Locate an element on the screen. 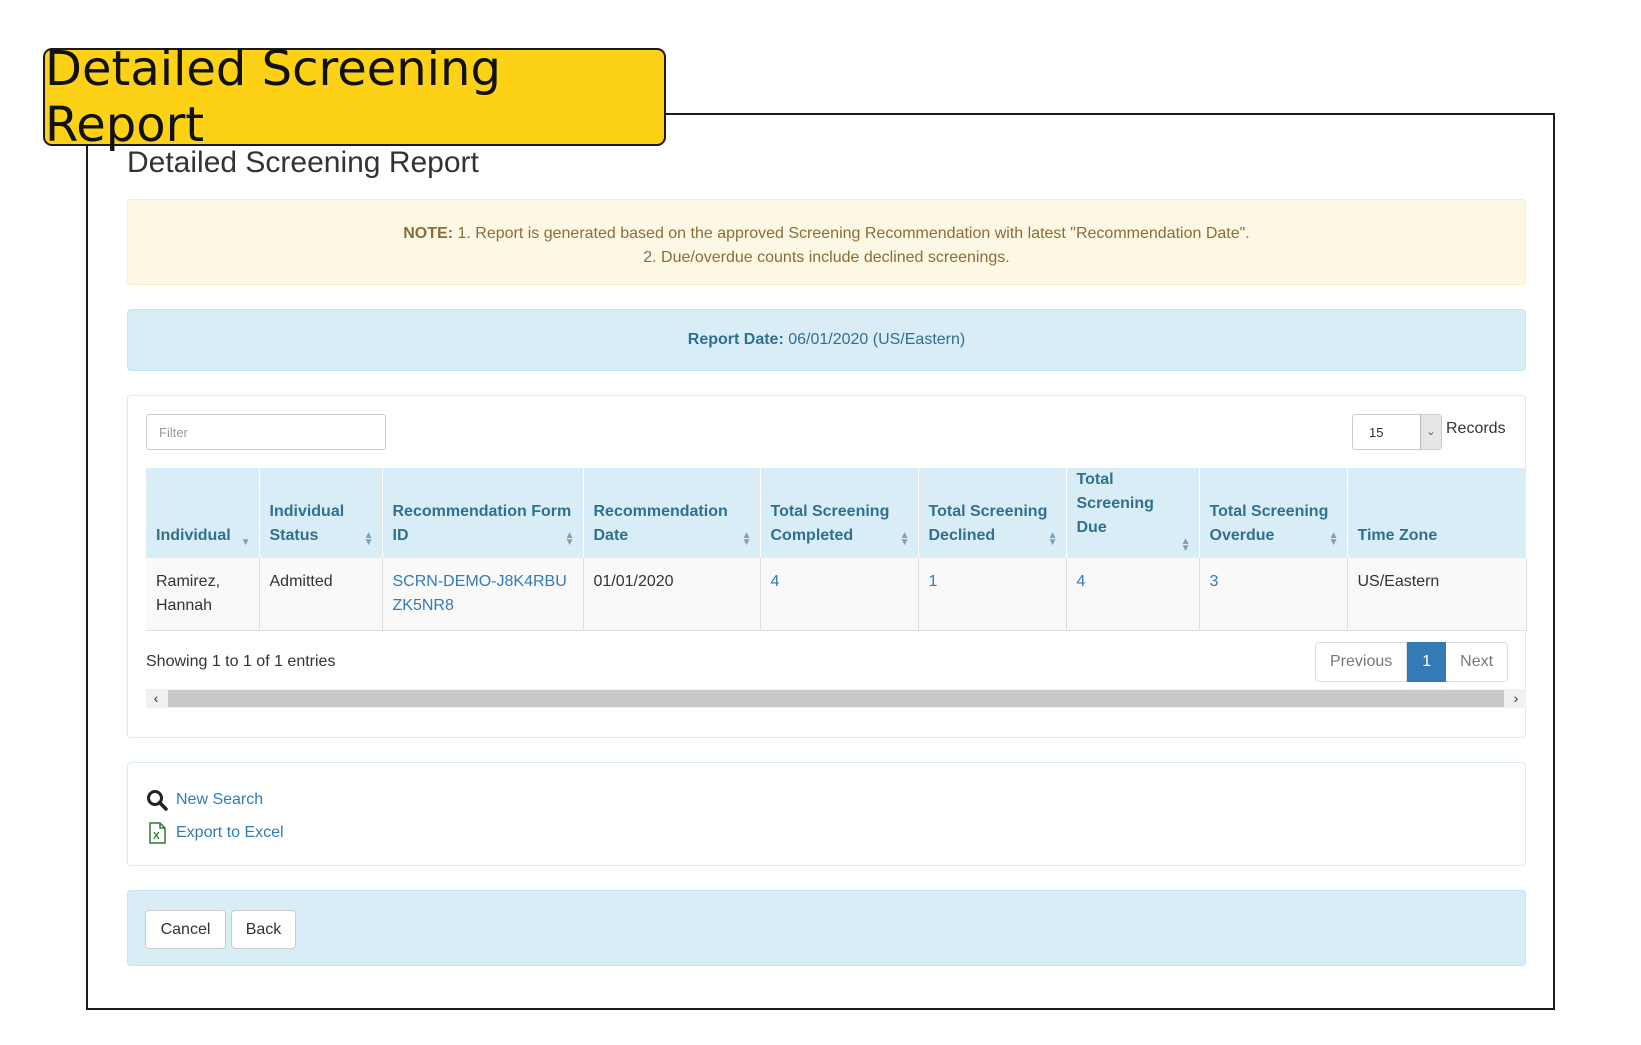 Image resolution: width=1641 pixels, height=1045 pixels. records-per-page-value: 15 is located at coordinates (1376, 432).